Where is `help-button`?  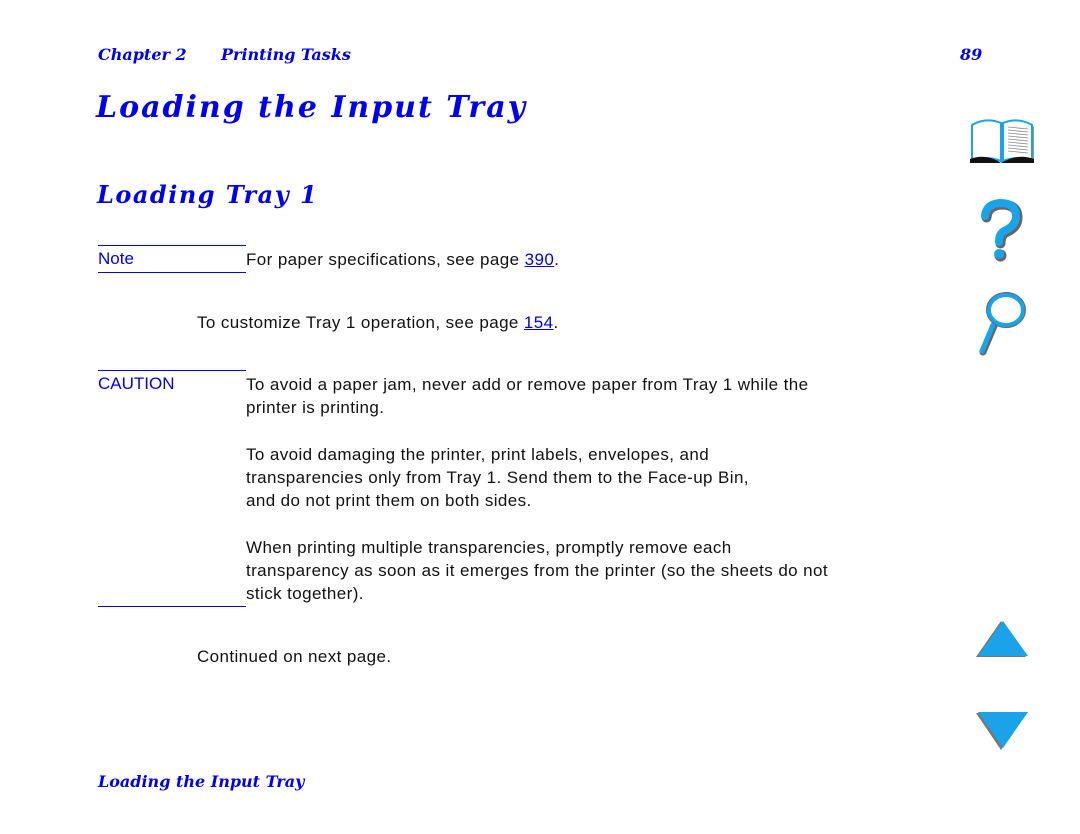
help-button is located at coordinates (1001, 231).